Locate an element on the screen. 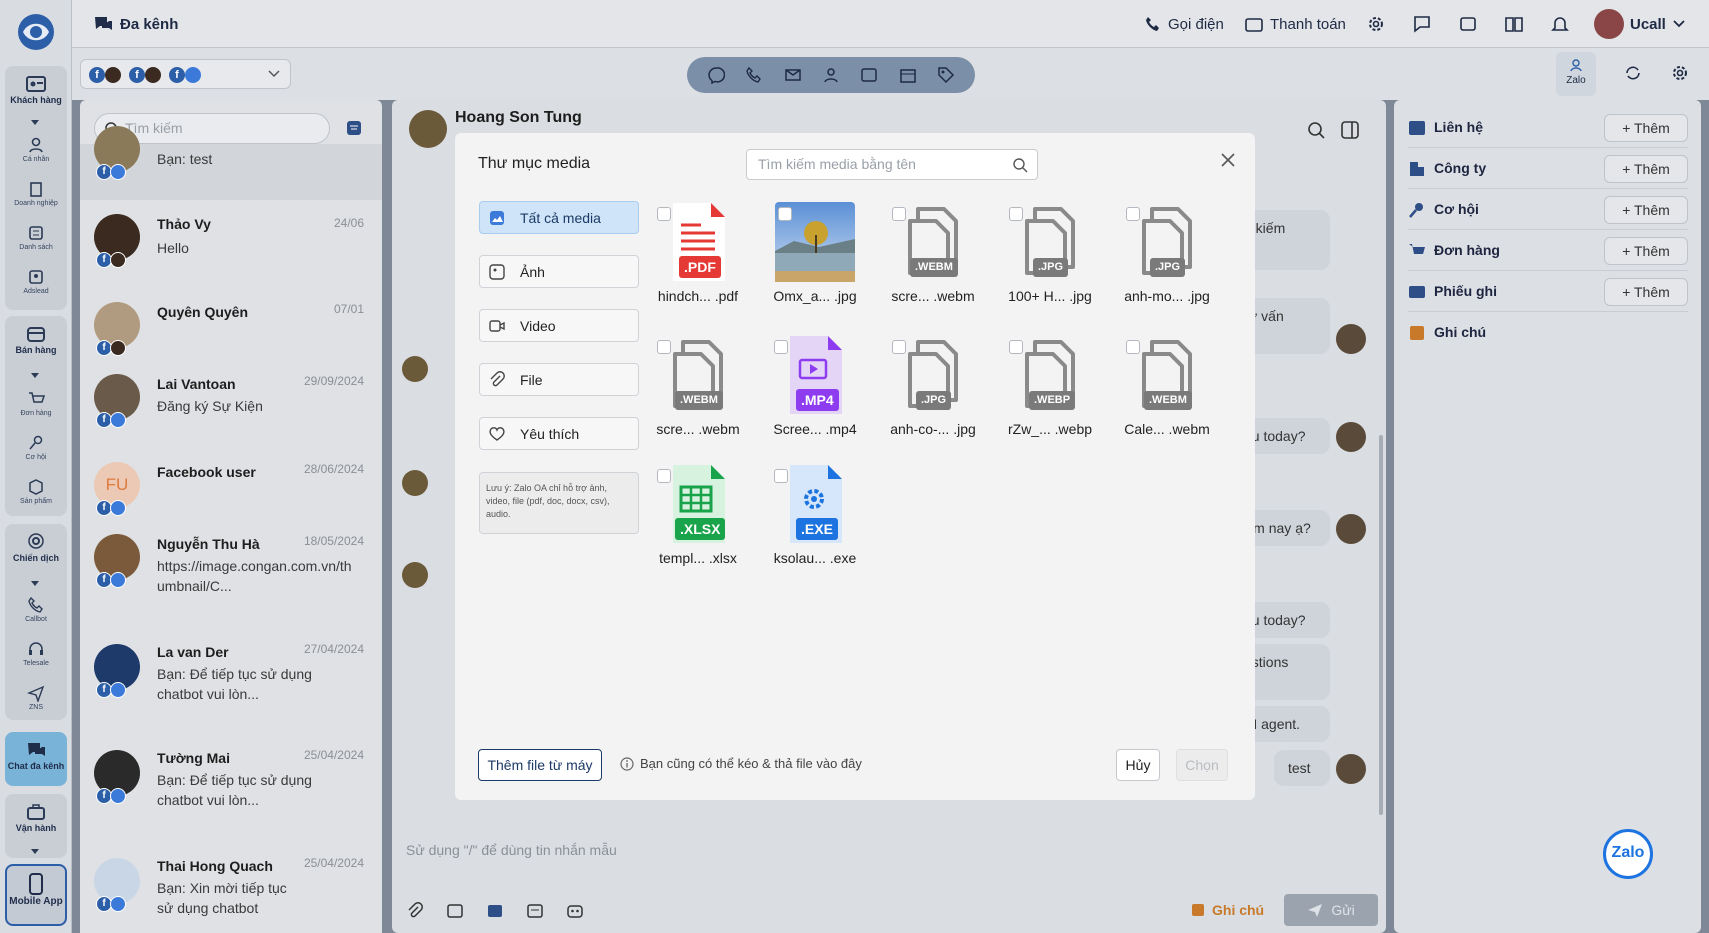  bot-icon is located at coordinates (575, 911).